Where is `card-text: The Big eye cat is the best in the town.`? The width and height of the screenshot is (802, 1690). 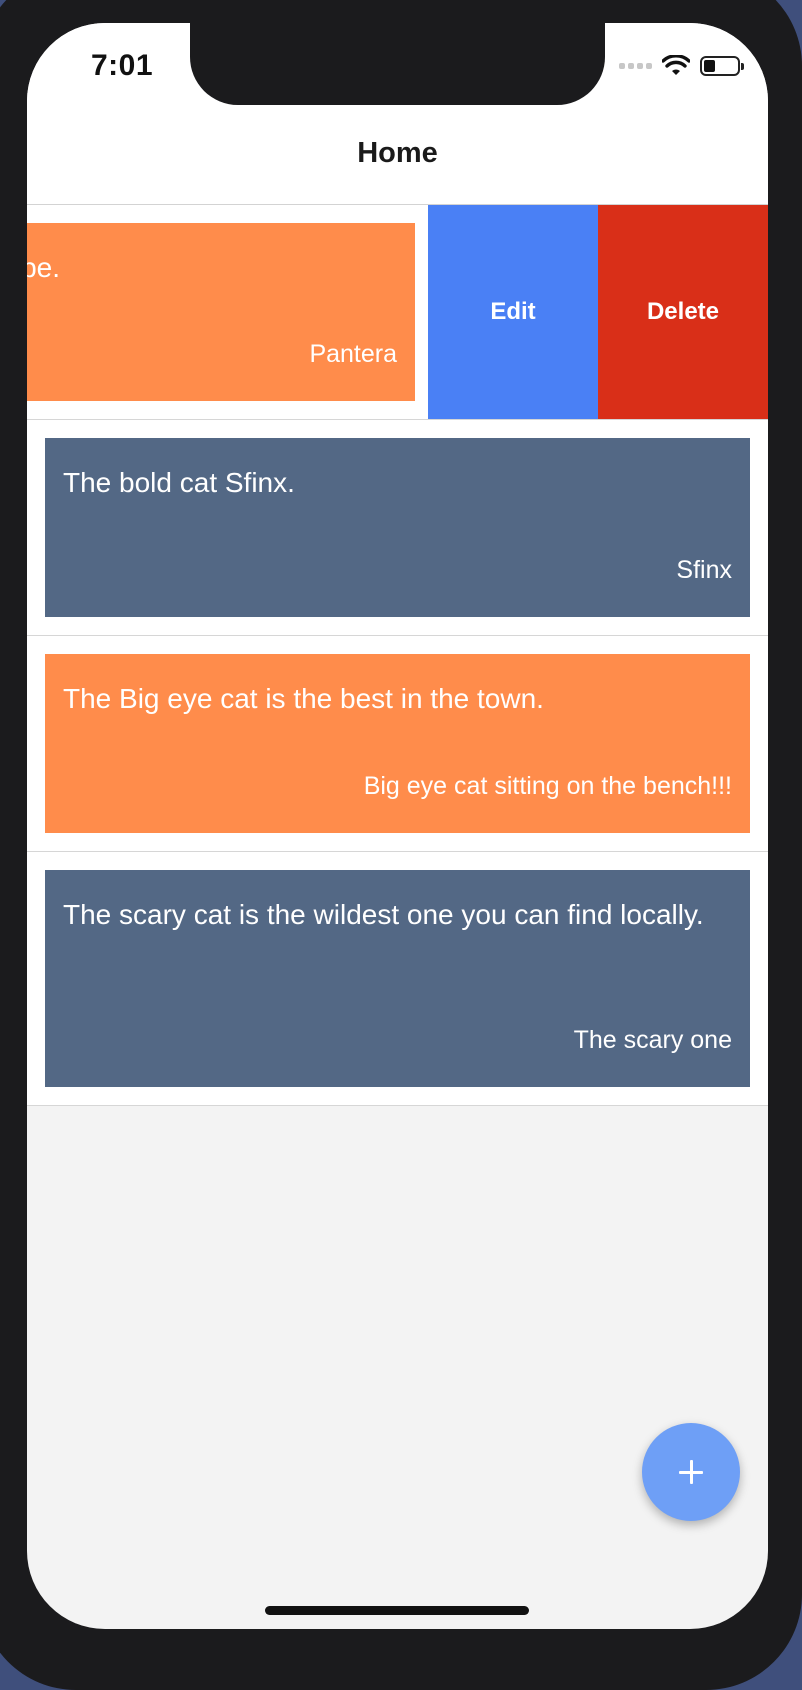 card-text: The Big eye cat is the best in the town. is located at coordinates (303, 698).